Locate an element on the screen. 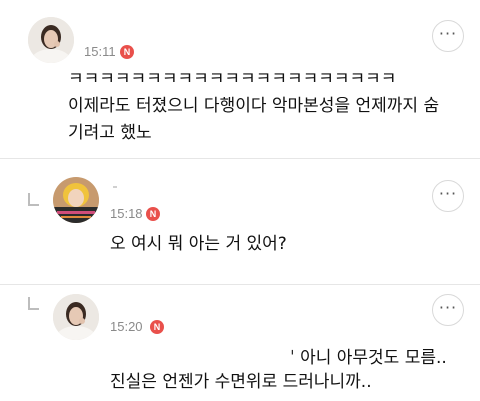 Image resolution: width=480 pixels, height=401 pixels. username-placeholder is located at coordinates (115, 187).